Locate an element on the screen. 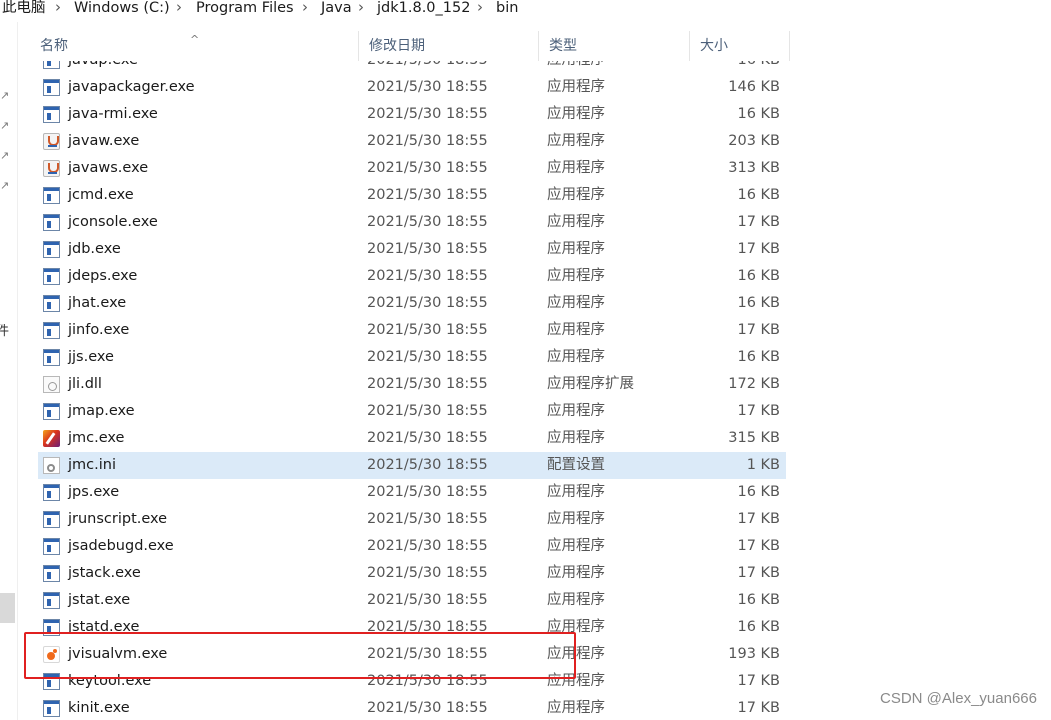  file-name: jdeps.exe is located at coordinates (103, 276).